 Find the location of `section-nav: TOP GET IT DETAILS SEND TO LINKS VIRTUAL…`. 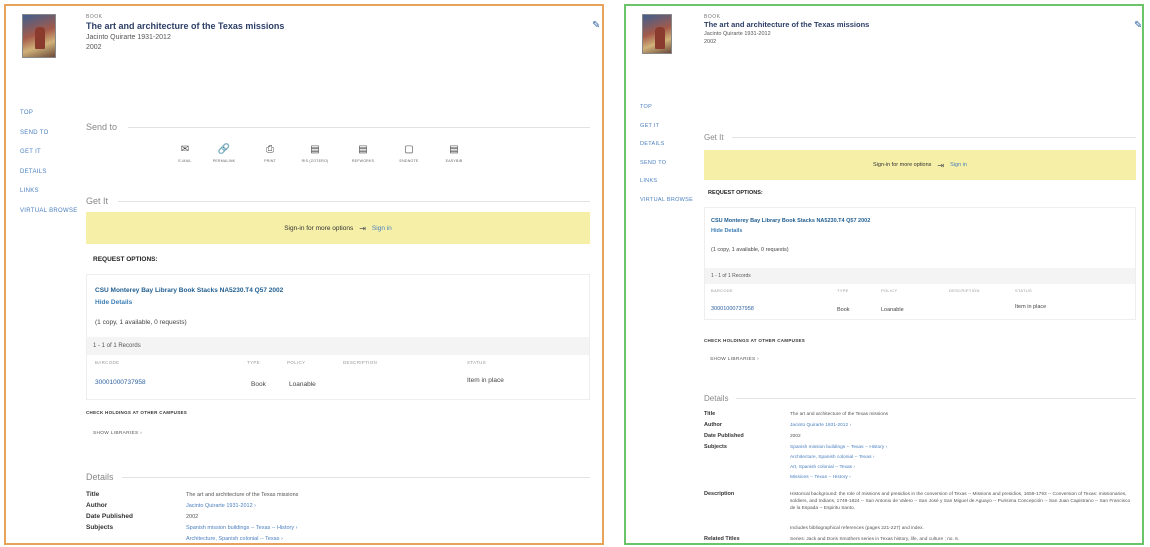

section-nav: TOP GET IT DETAILS SEND TO LINKS VIRTUAL… is located at coordinates (666, 159).